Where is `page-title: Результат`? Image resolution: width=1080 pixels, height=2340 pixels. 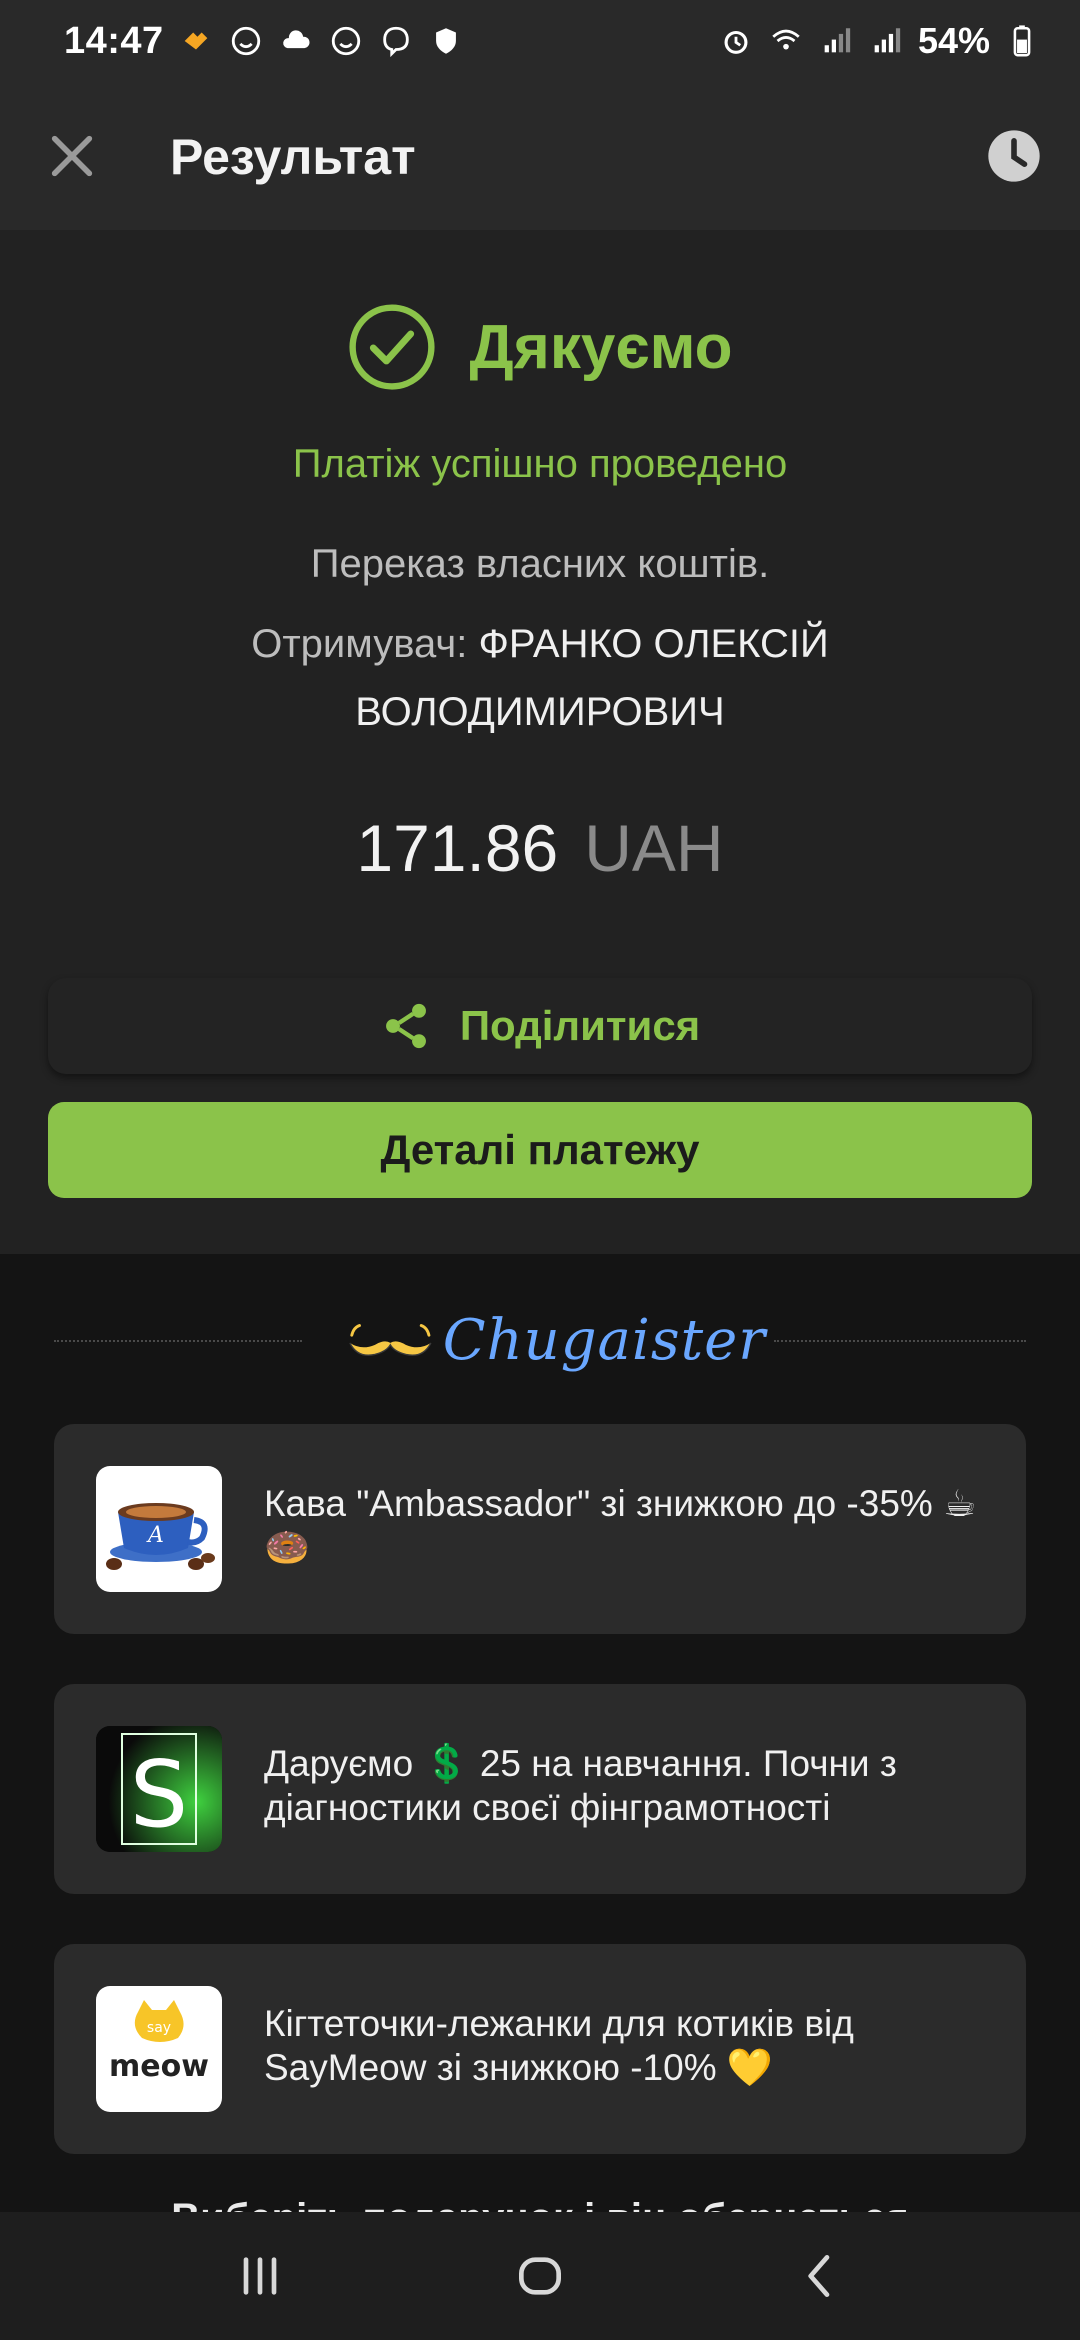
page-title: Результат is located at coordinates (293, 157).